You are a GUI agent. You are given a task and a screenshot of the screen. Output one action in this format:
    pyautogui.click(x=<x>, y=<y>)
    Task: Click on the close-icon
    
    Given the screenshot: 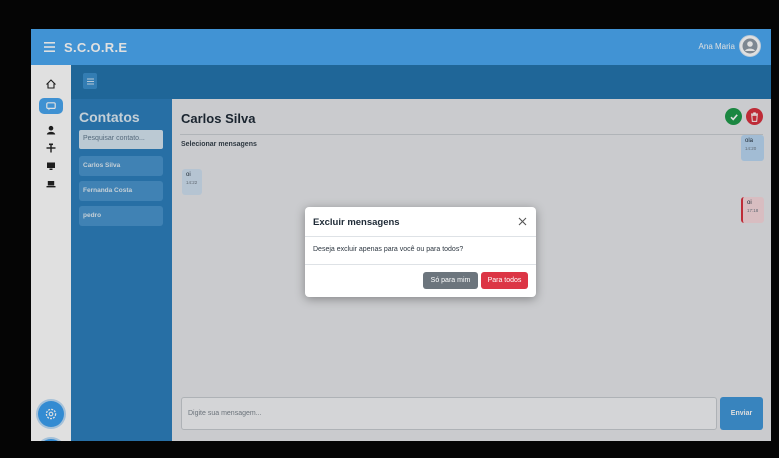 What is the action you would take?
    pyautogui.click(x=522, y=221)
    